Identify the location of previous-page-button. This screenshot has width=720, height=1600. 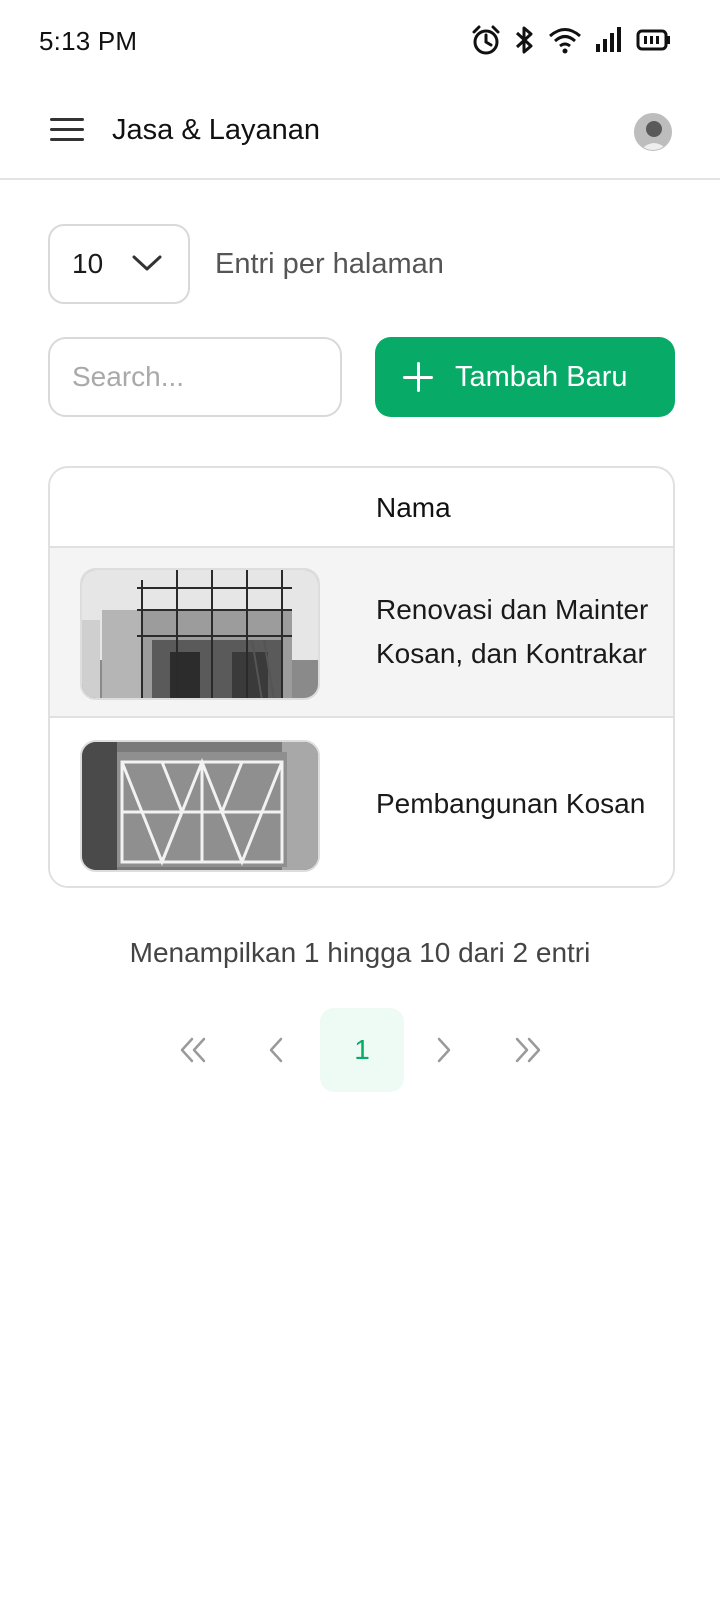
(276, 1050).